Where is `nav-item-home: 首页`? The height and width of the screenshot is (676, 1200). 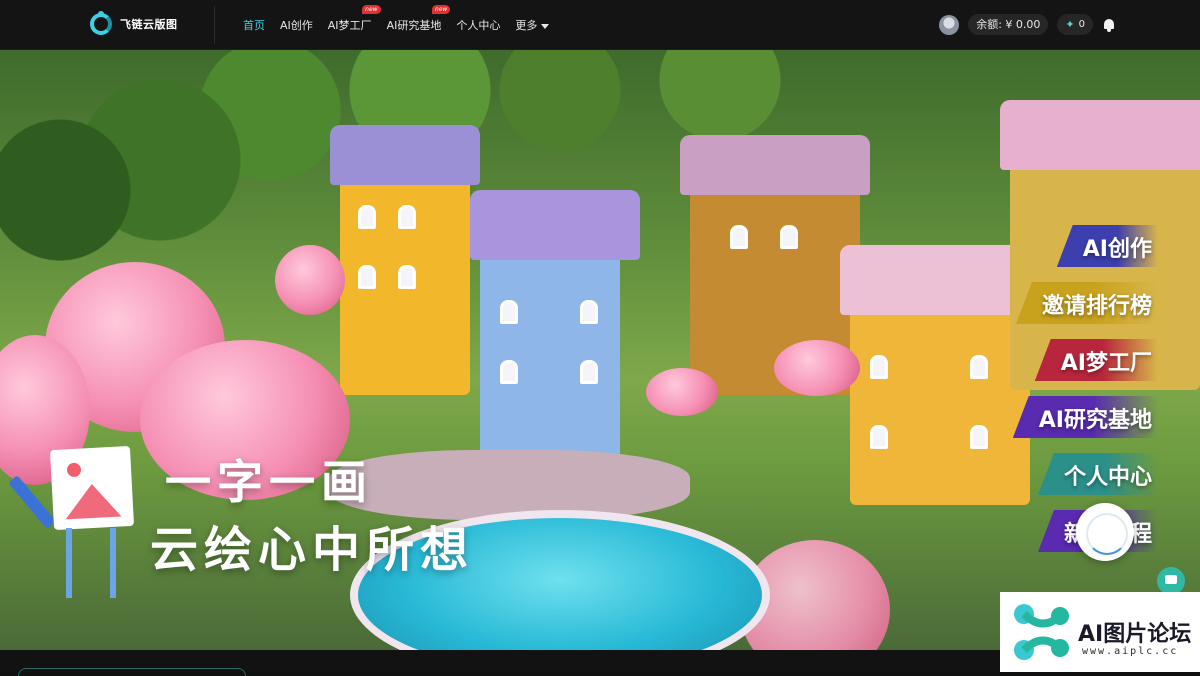 nav-item-home: 首页 is located at coordinates (254, 25).